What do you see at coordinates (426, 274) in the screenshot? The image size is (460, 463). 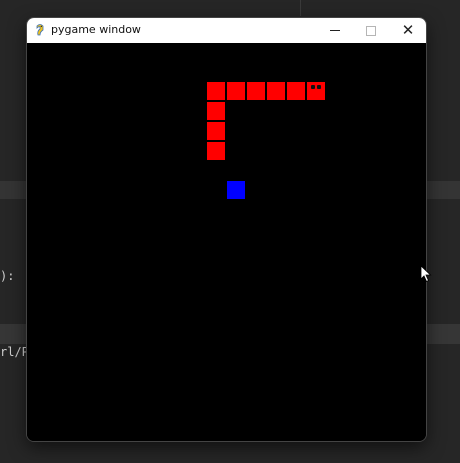 I see `mouse-pointer-icon` at bounding box center [426, 274].